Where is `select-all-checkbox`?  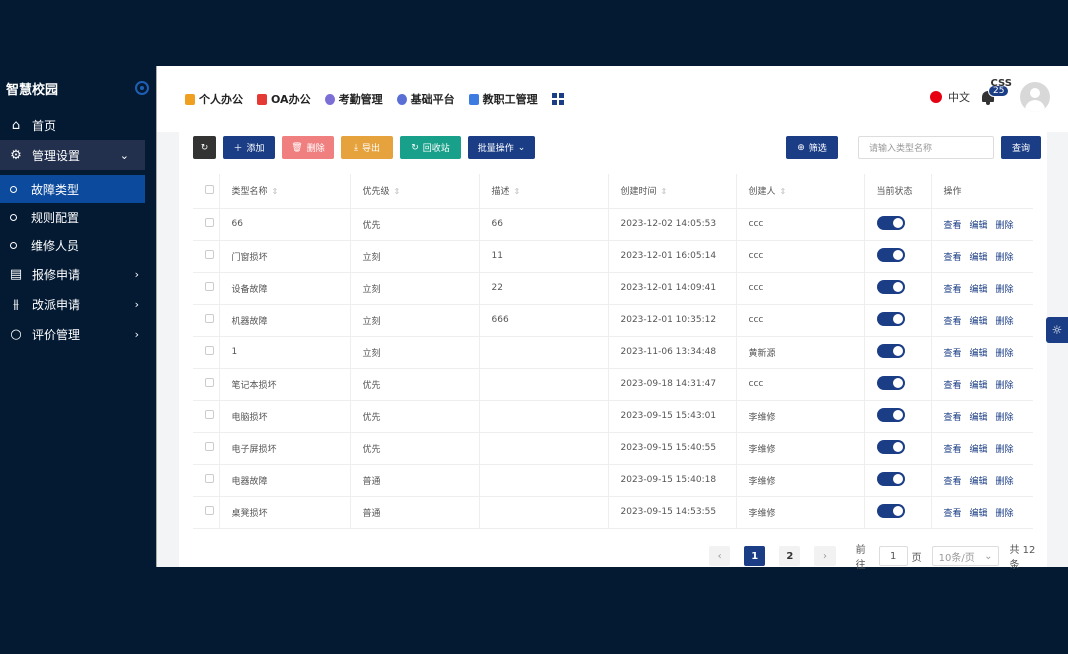
select-all-checkbox is located at coordinates (209, 189).